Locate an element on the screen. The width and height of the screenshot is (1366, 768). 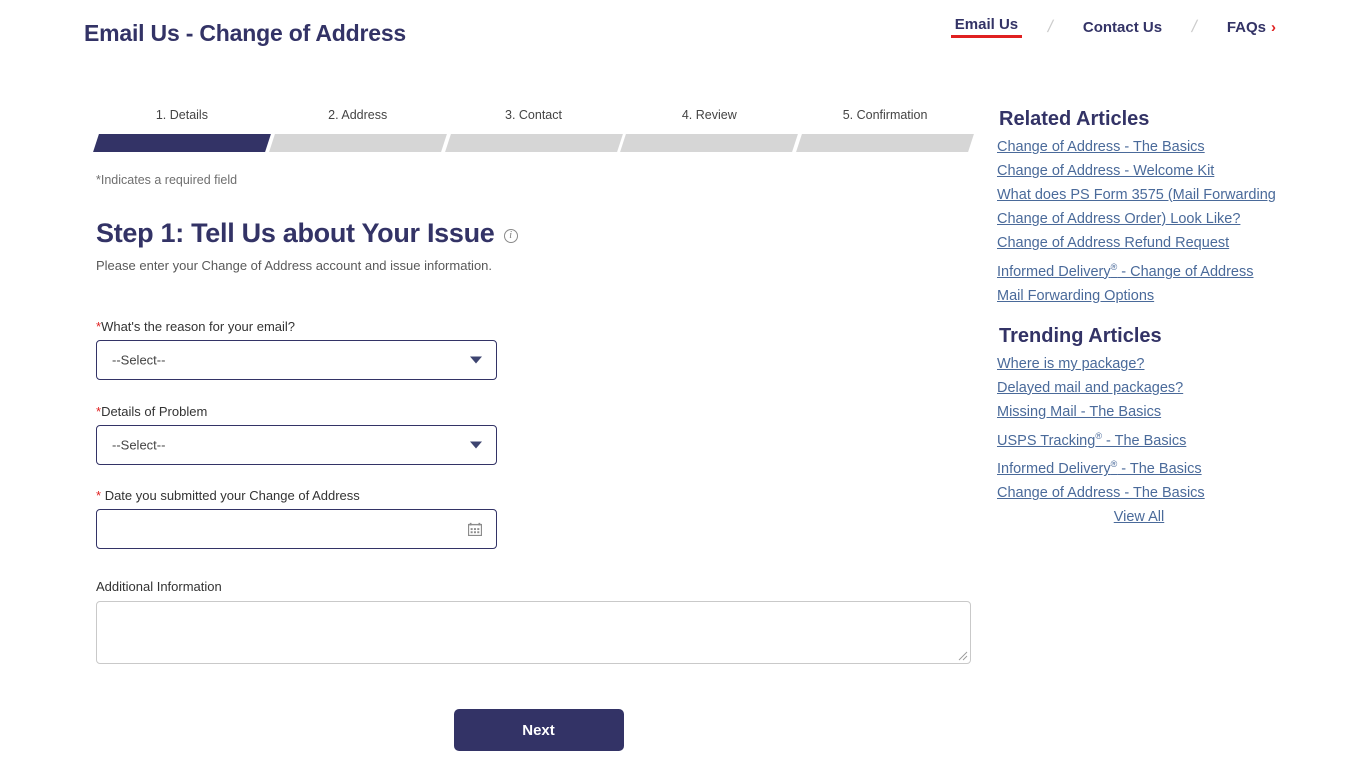
additional-textarea-wrapper is located at coordinates (533, 632).